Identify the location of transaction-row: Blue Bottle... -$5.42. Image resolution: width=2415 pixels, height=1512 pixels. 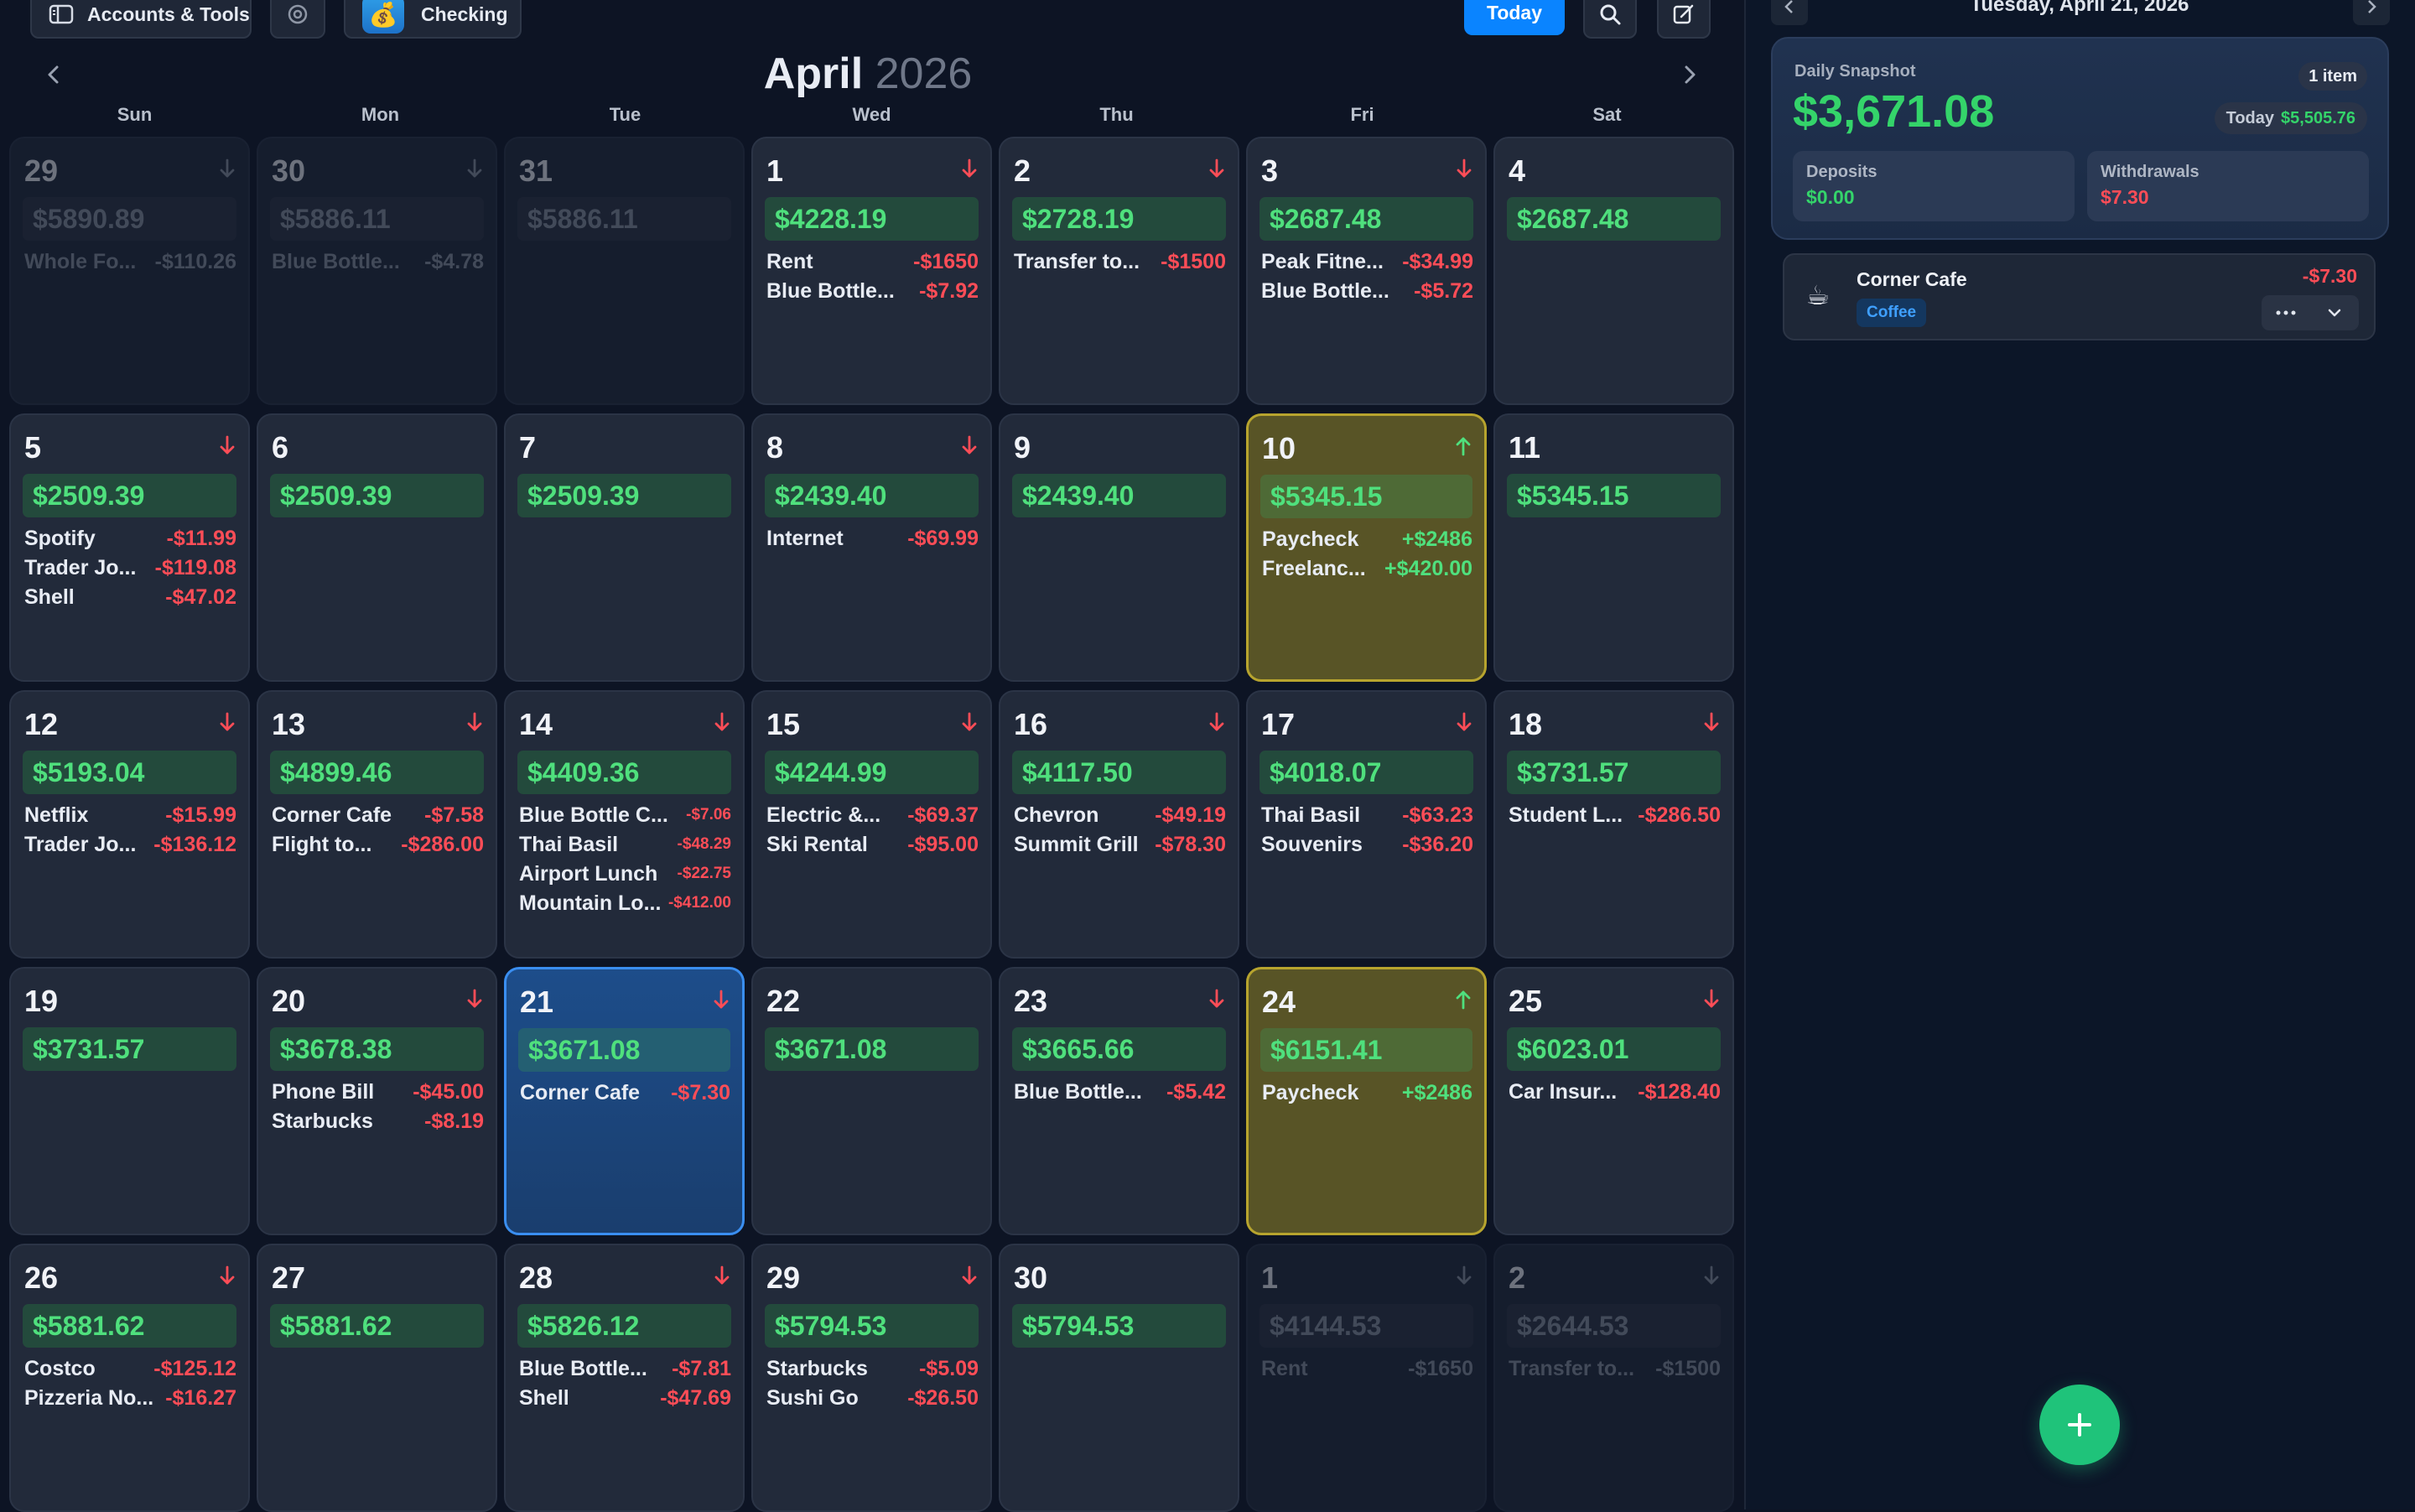
(1120, 1092).